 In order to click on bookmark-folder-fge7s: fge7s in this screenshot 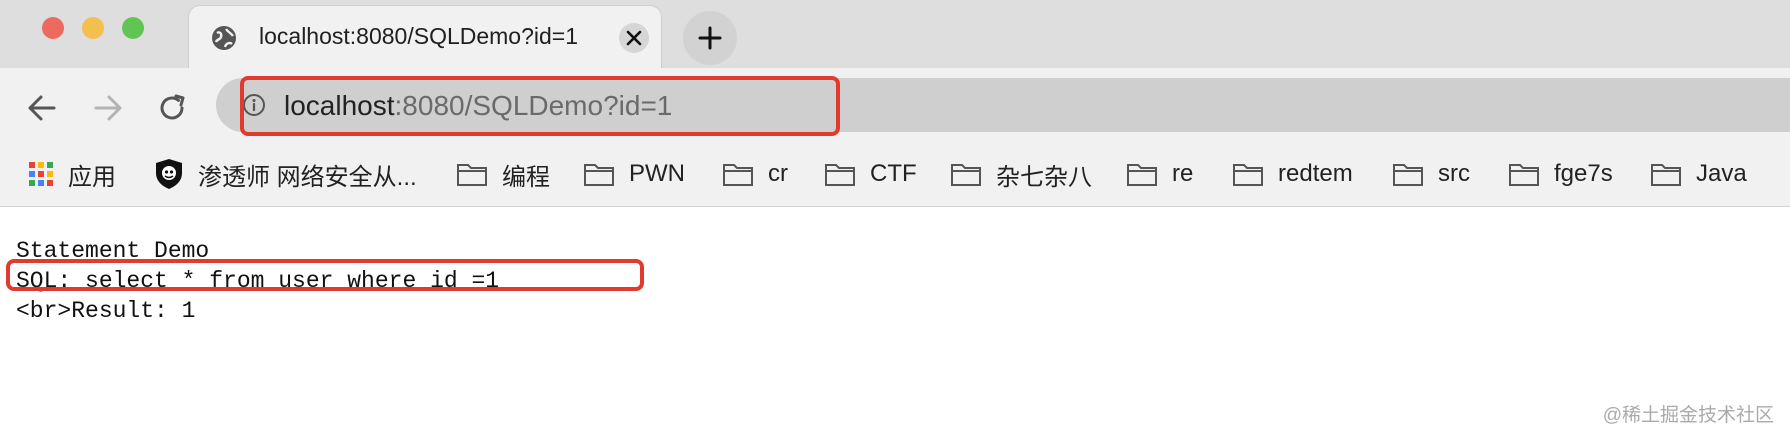, I will do `click(1560, 174)`.